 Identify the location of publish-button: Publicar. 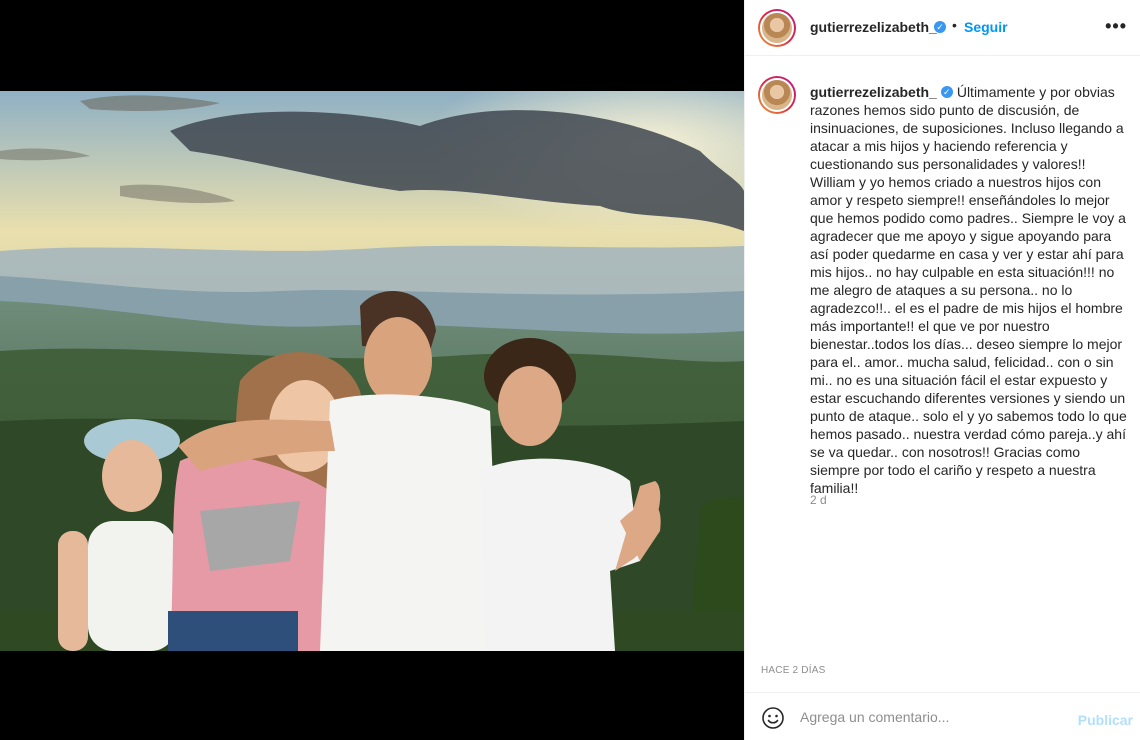
(1105, 720).